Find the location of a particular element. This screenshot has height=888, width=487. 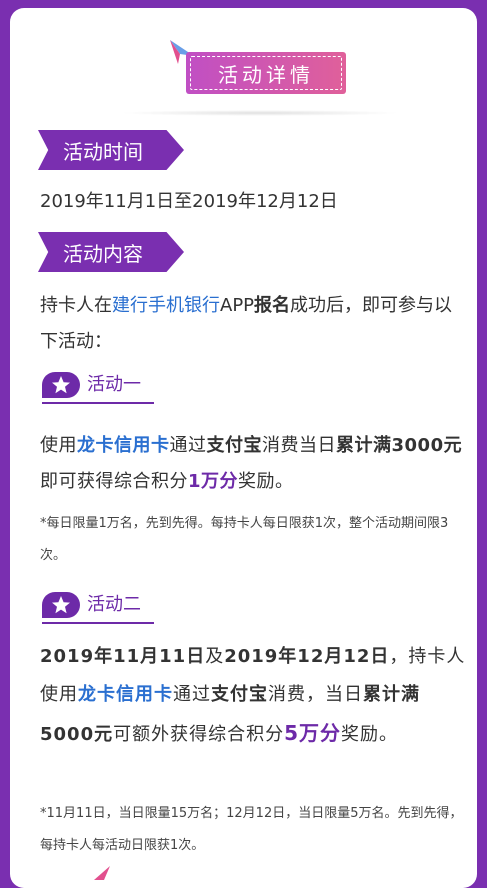

activity-date-range: 2019年11月1日至2019年12月12日 is located at coordinates (189, 201).